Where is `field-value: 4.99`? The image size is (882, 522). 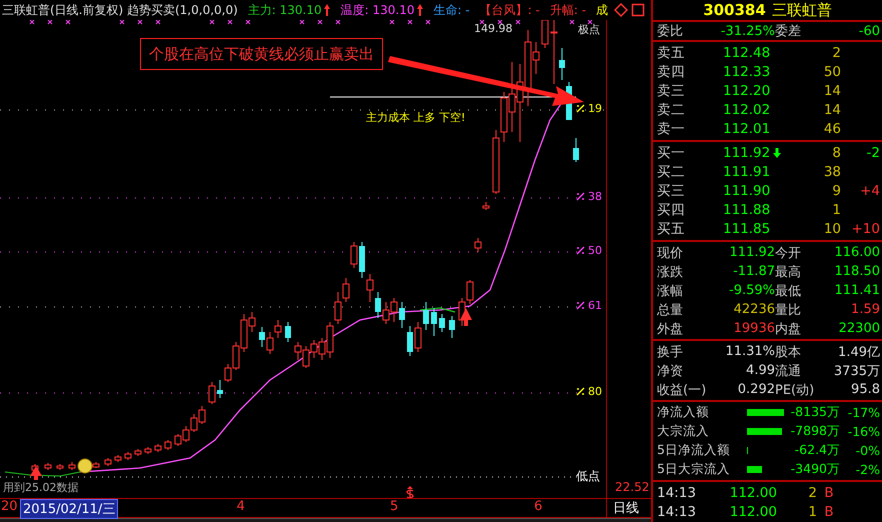
field-value: 4.99 is located at coordinates (760, 370).